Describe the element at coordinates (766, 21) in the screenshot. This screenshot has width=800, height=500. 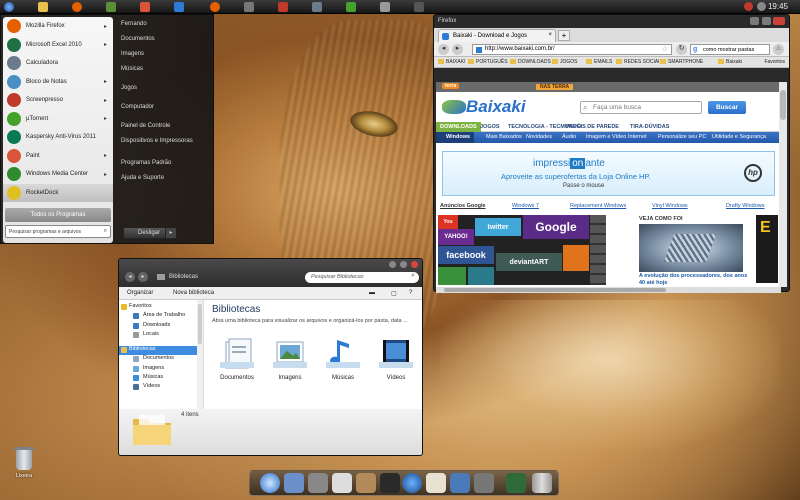
I see `maximize-button` at that location.